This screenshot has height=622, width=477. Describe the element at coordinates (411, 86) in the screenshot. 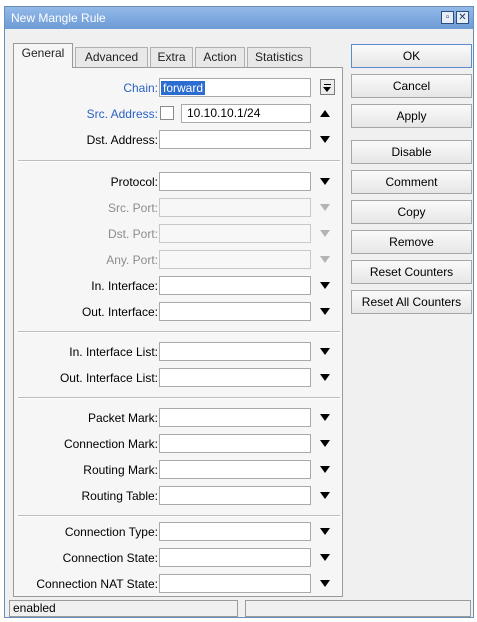

I see `cancel-button: Cancel` at that location.